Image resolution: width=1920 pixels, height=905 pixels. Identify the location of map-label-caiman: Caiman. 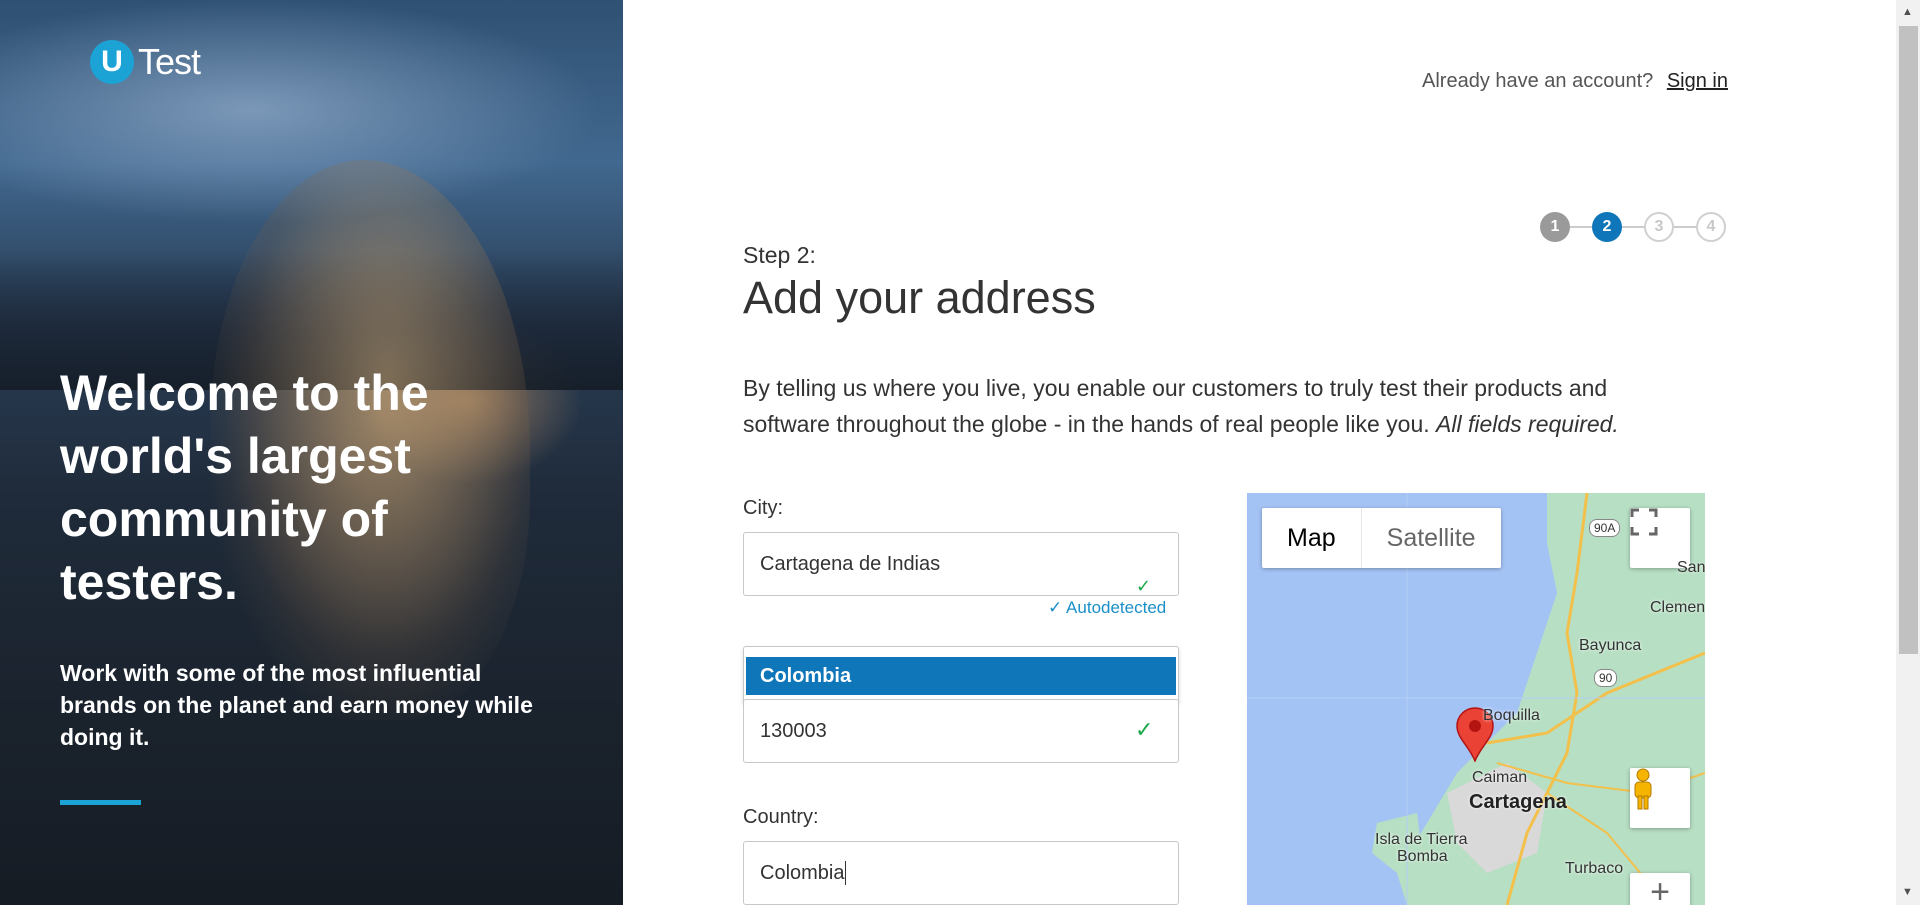
(1500, 777).